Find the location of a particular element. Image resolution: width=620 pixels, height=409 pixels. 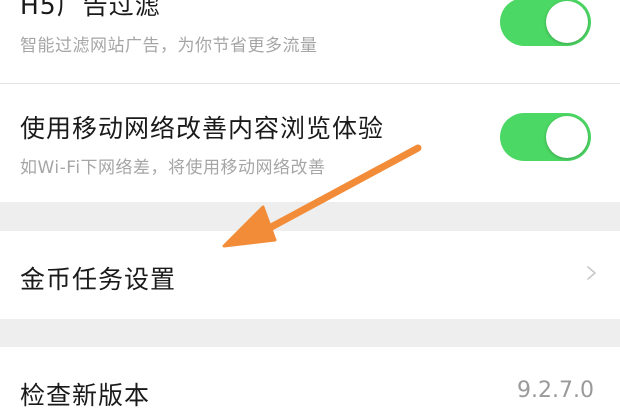

check-version-title: 检查新版本 is located at coordinates (85, 395).